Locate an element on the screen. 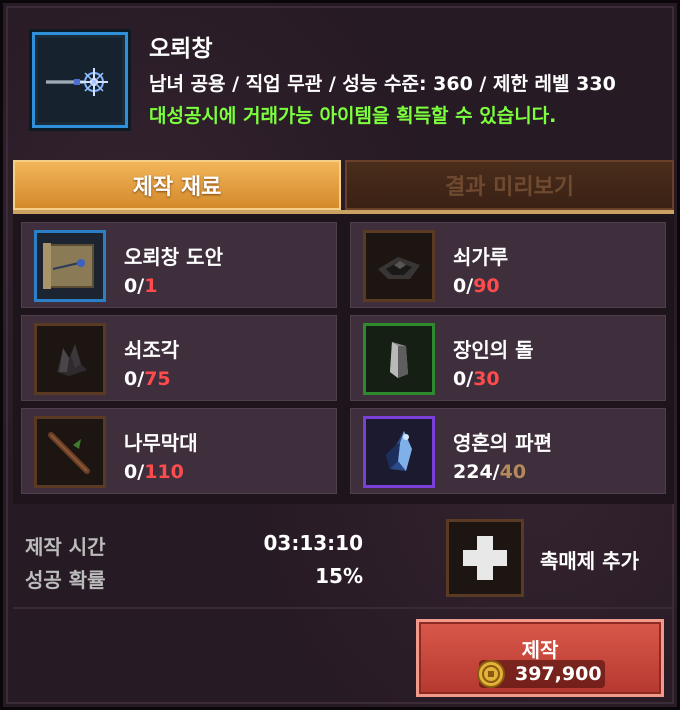 Image resolution: width=680 pixels, height=710 pixels. catalyst-add-button is located at coordinates (485, 558).